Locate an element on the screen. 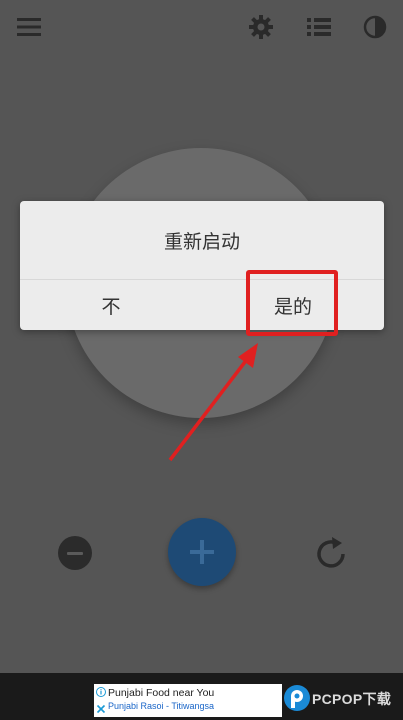 The height and width of the screenshot is (720, 403). no-button: 不 is located at coordinates (111, 305).